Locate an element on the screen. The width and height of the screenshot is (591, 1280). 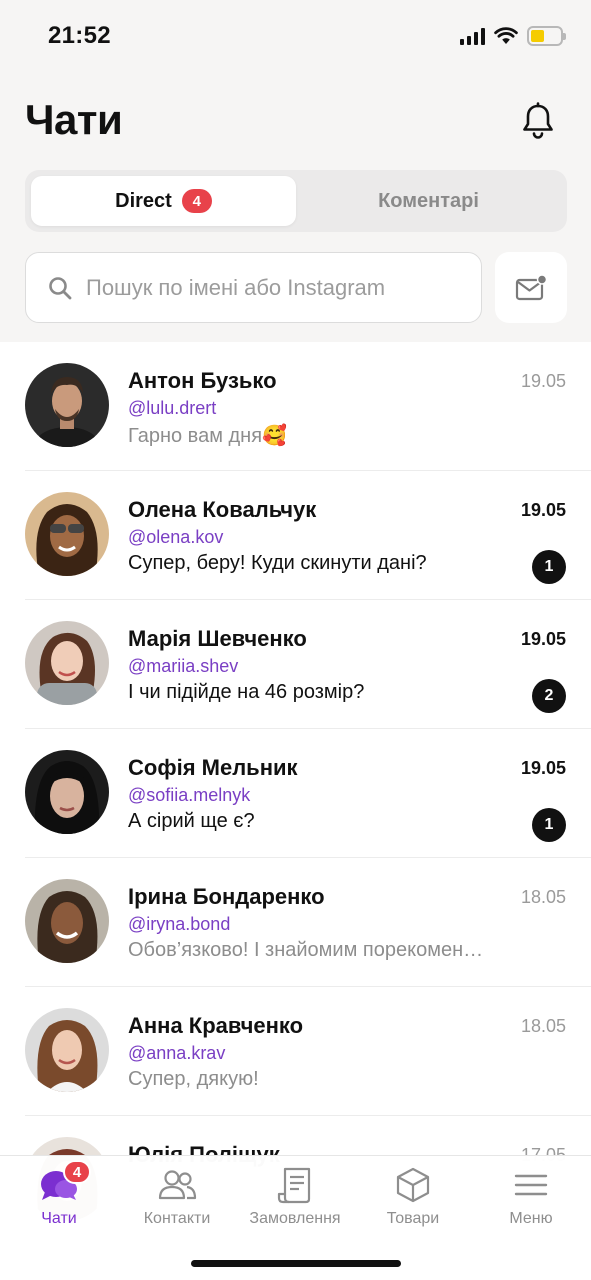
tab-chats-label: Чати is located at coordinates (59, 1218).